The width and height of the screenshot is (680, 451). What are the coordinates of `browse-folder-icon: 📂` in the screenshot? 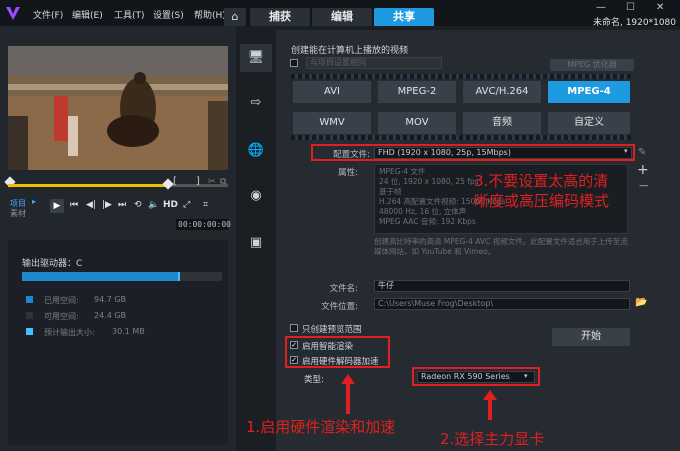 It's located at (641, 302).